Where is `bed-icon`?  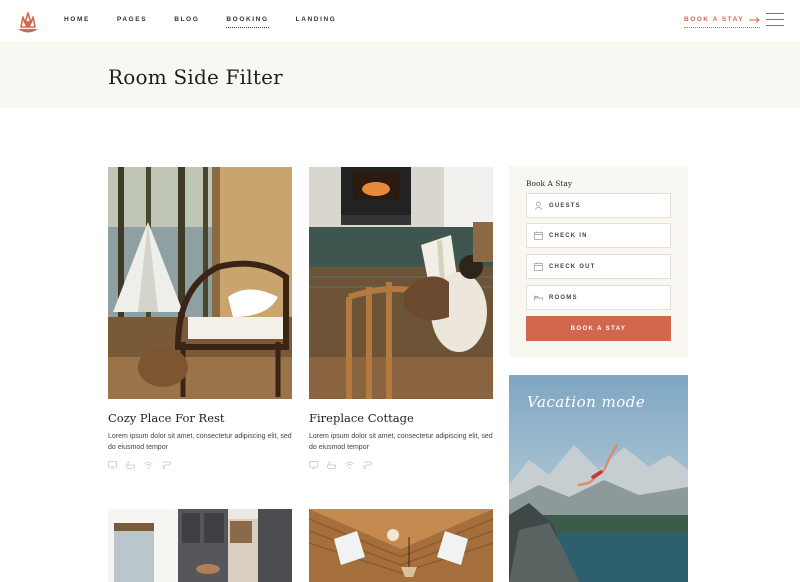 bed-icon is located at coordinates (538, 298).